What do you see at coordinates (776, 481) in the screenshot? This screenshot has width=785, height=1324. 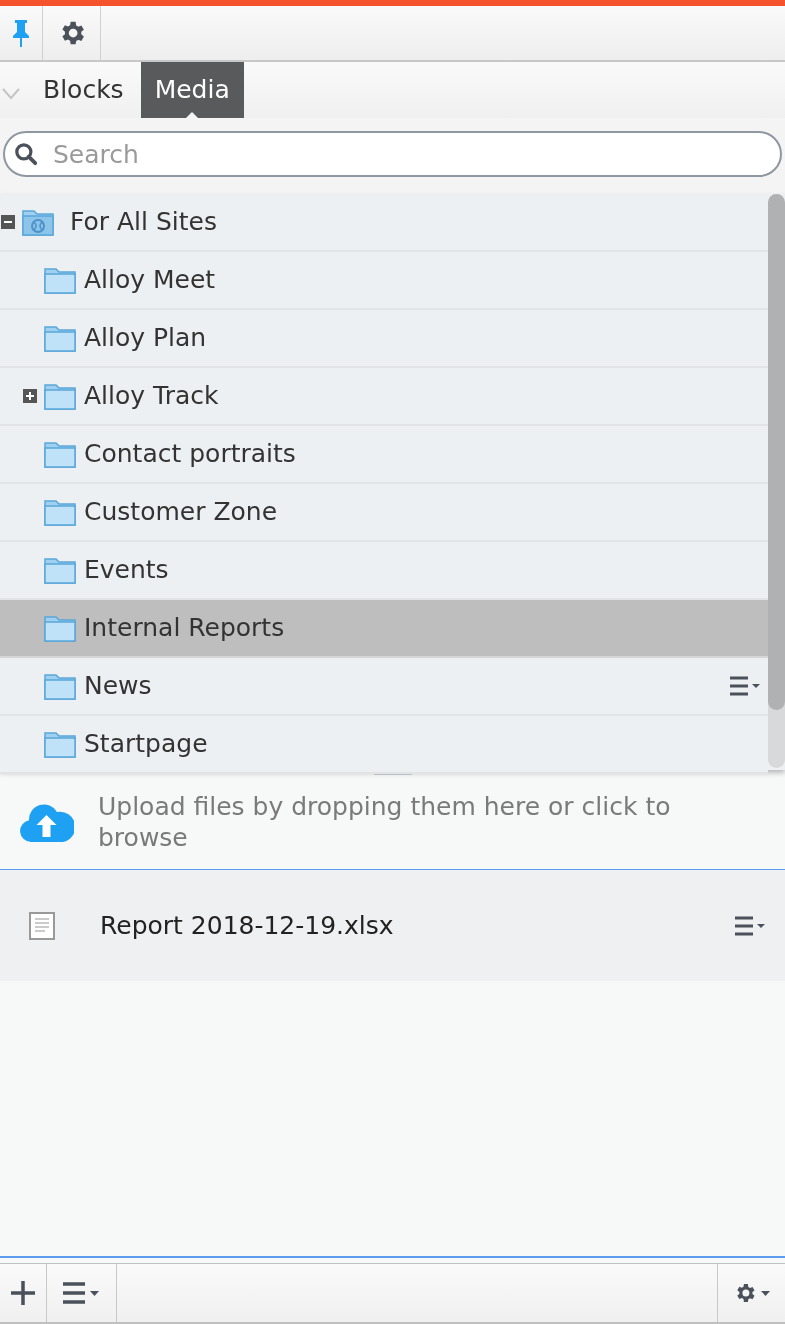 I see `scrollbar` at bounding box center [776, 481].